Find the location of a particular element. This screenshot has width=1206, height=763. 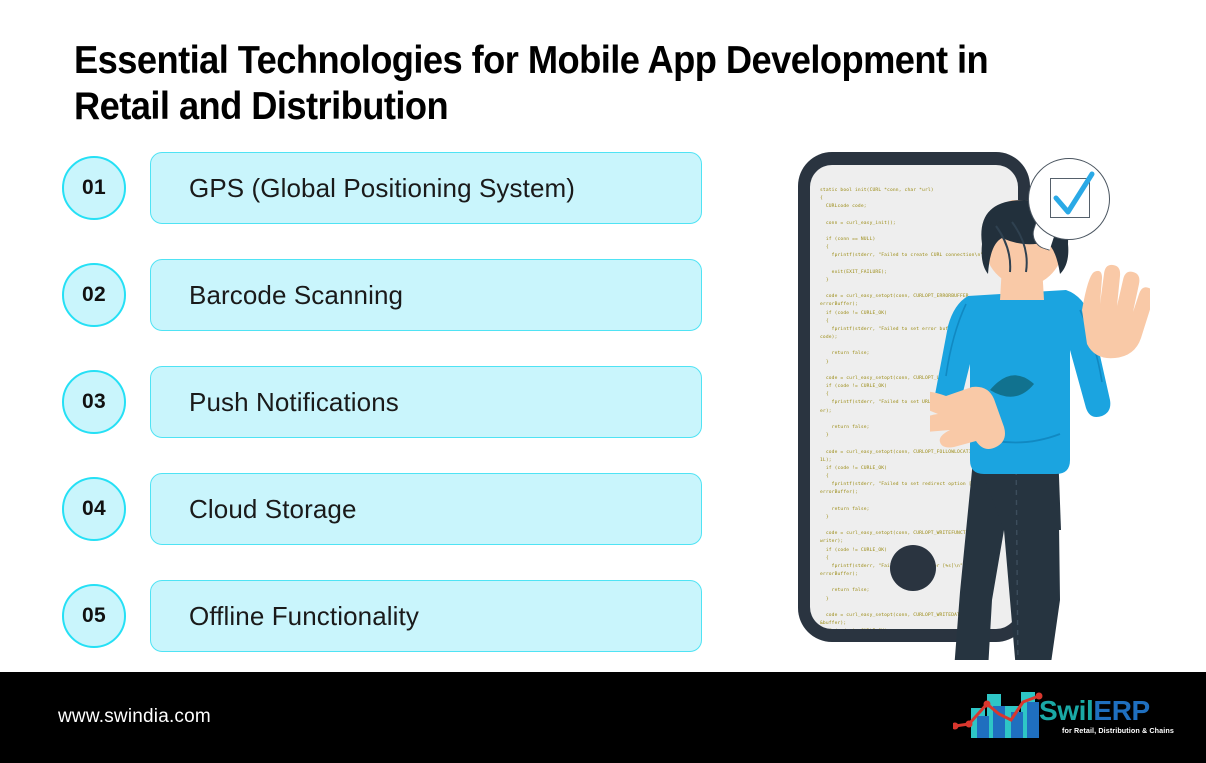

list-item-number: 03 is located at coordinates (94, 401).